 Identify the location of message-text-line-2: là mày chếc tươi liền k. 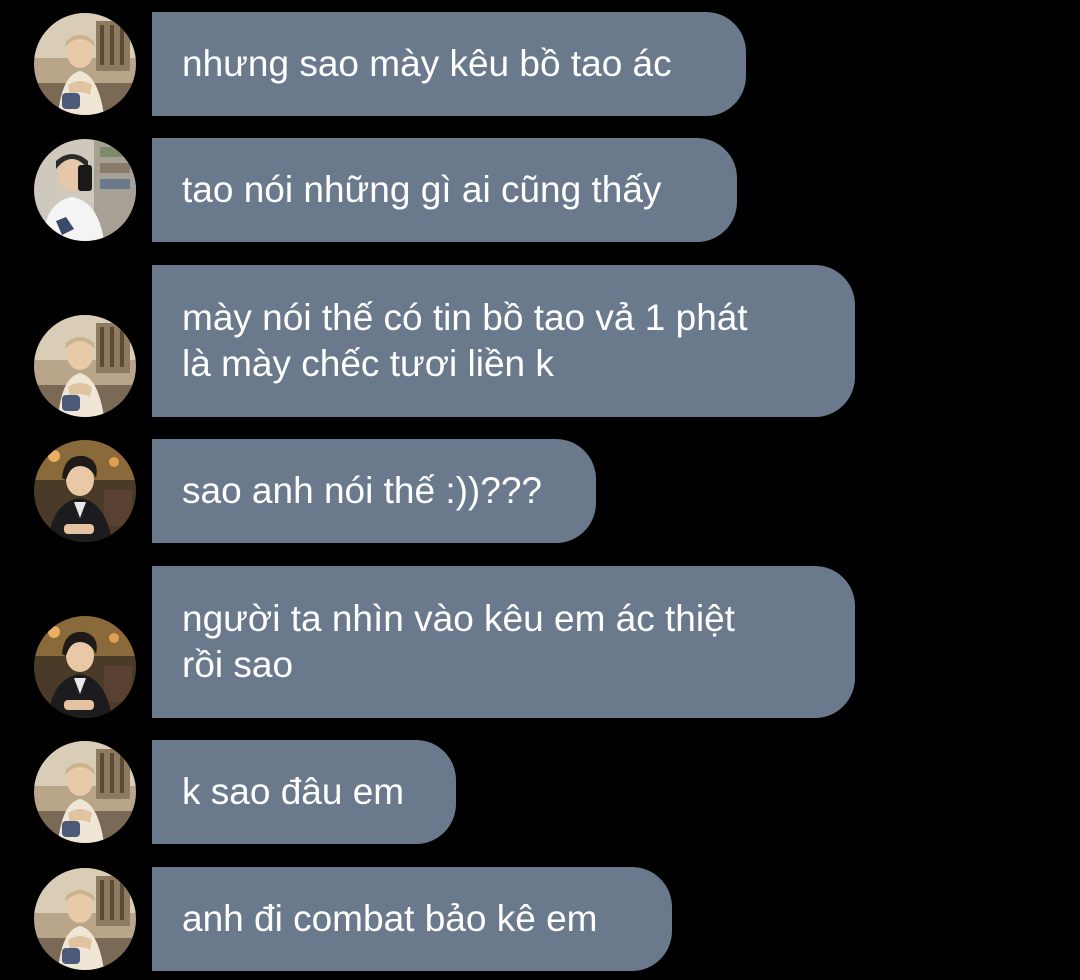
(368, 363).